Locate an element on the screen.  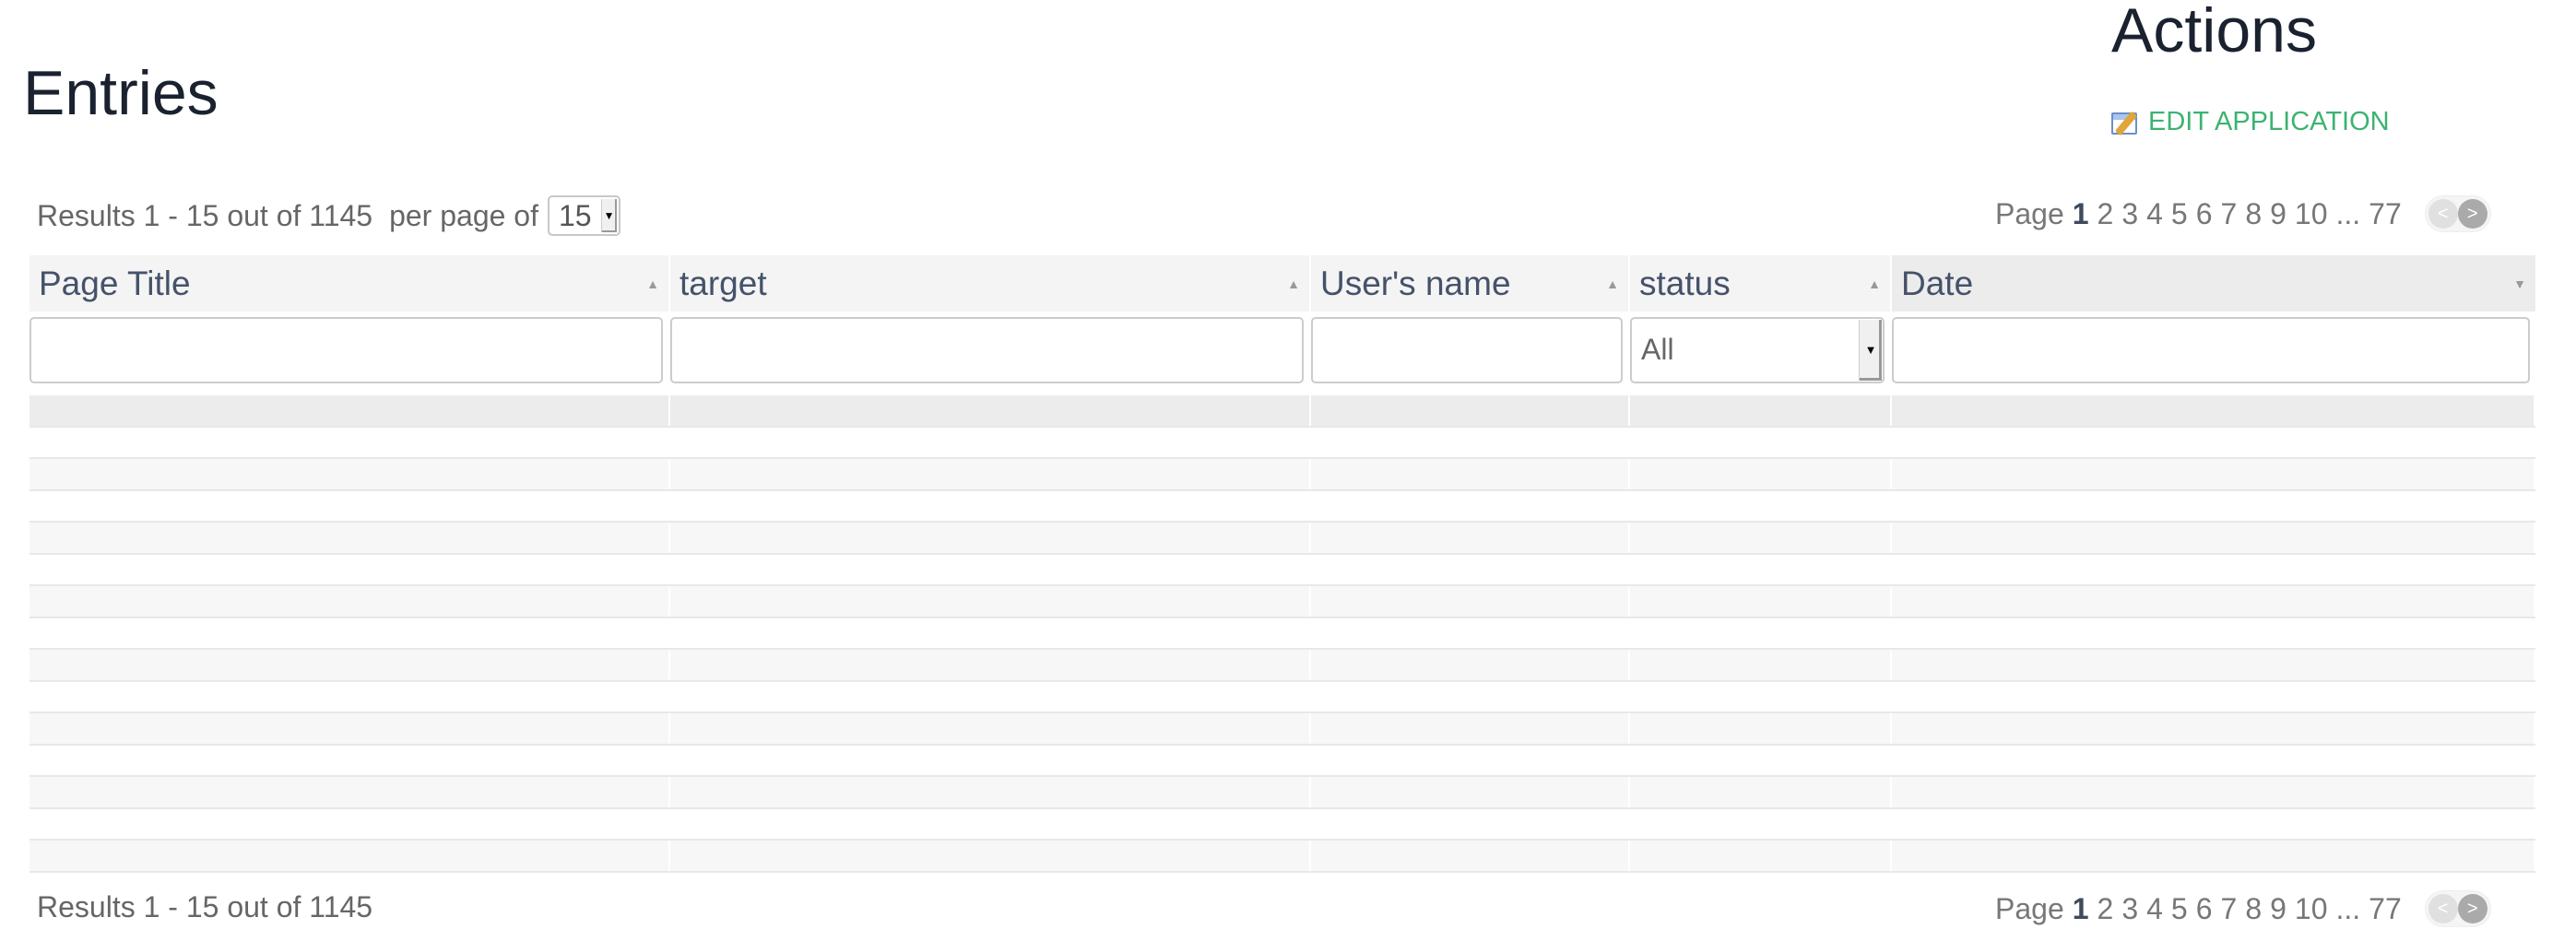
actions-heading: Actions is located at coordinates (2214, 32).